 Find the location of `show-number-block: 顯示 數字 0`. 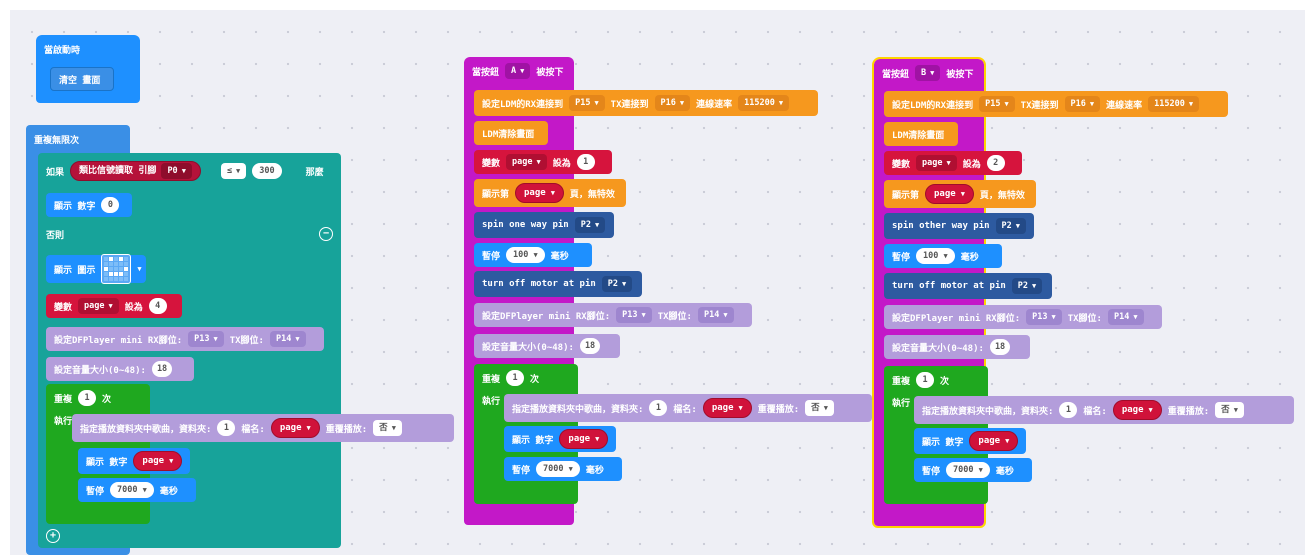

show-number-block: 顯示 數字 0 is located at coordinates (89, 205).